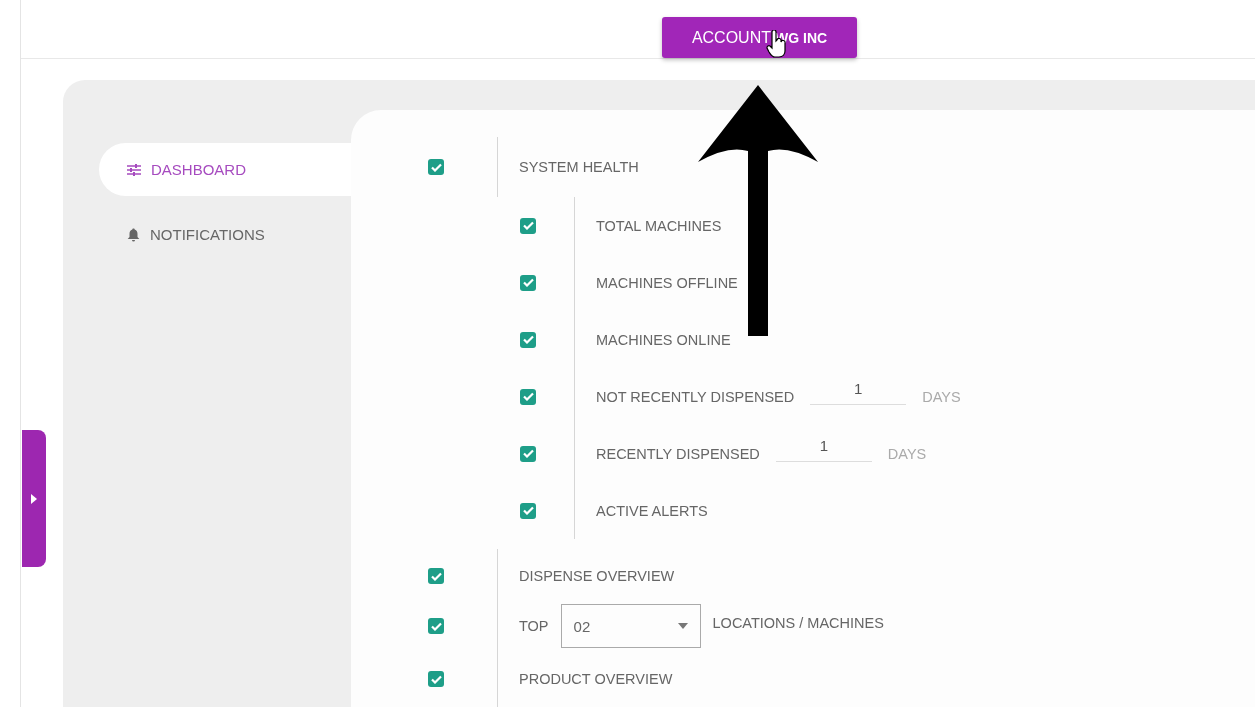 The height and width of the screenshot is (707, 1255). What do you see at coordinates (663, 339) in the screenshot?
I see `option-label: MACHINES ONLINE` at bounding box center [663, 339].